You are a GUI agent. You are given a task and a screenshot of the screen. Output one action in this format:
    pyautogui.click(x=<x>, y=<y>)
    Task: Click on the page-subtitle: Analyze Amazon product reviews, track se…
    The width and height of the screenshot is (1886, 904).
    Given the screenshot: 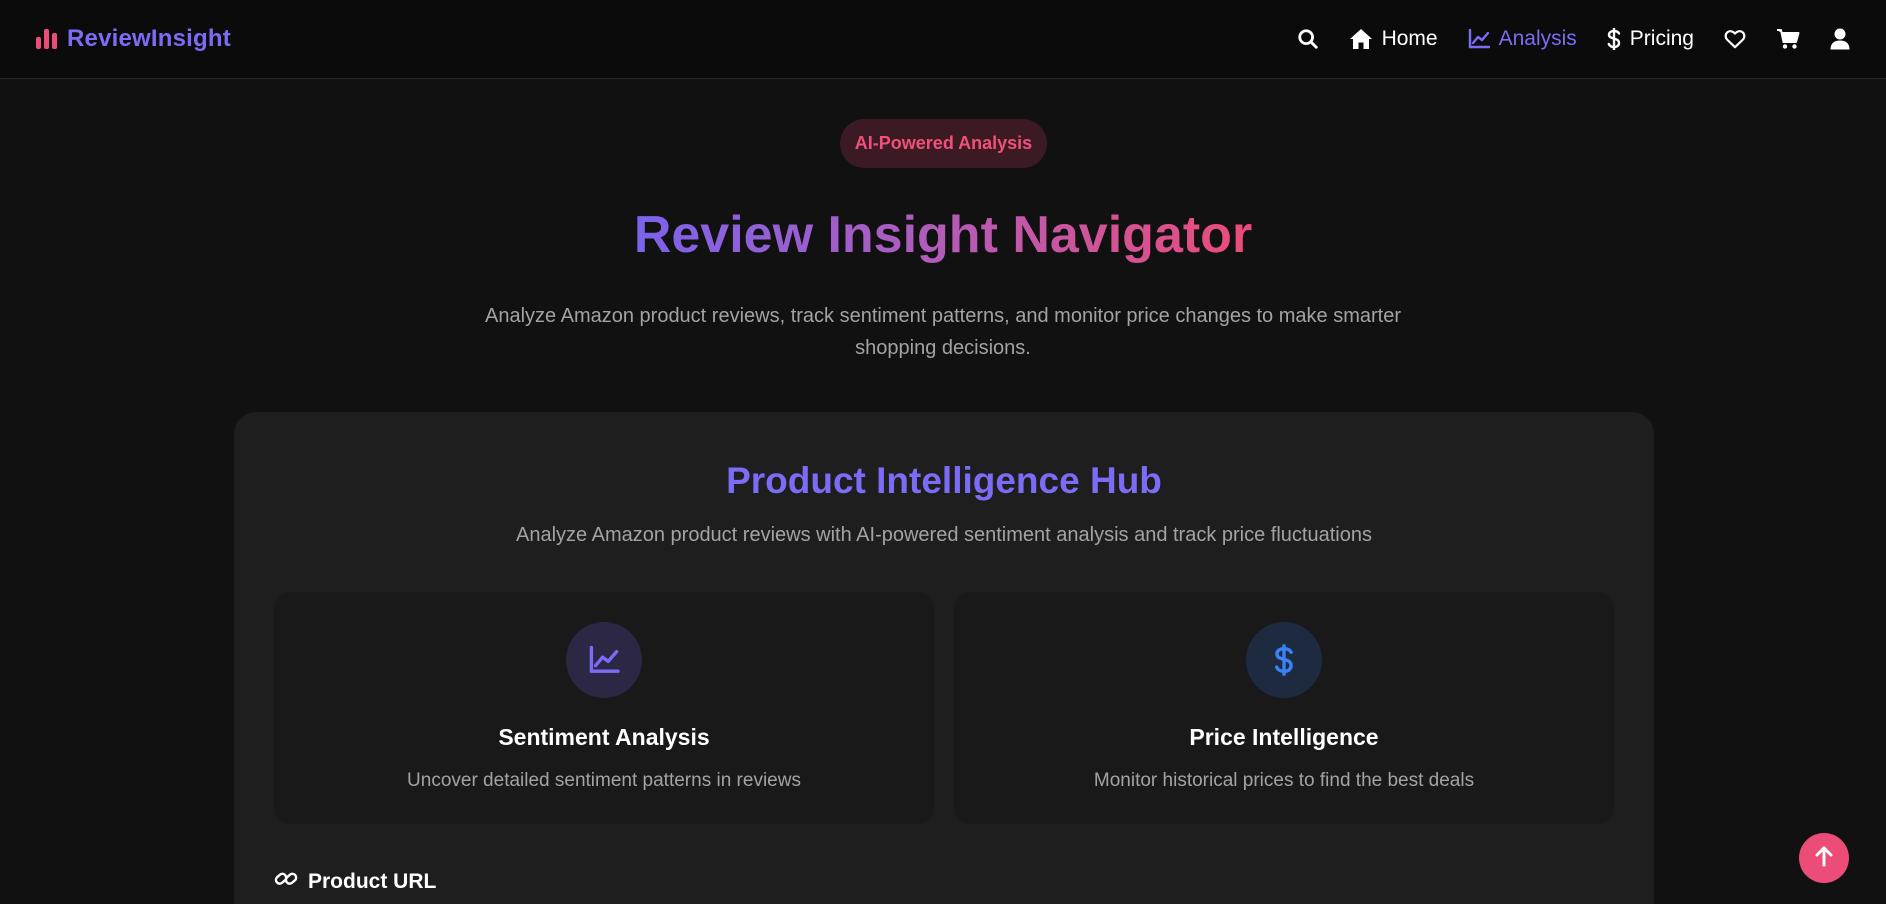 What is the action you would take?
    pyautogui.click(x=943, y=332)
    